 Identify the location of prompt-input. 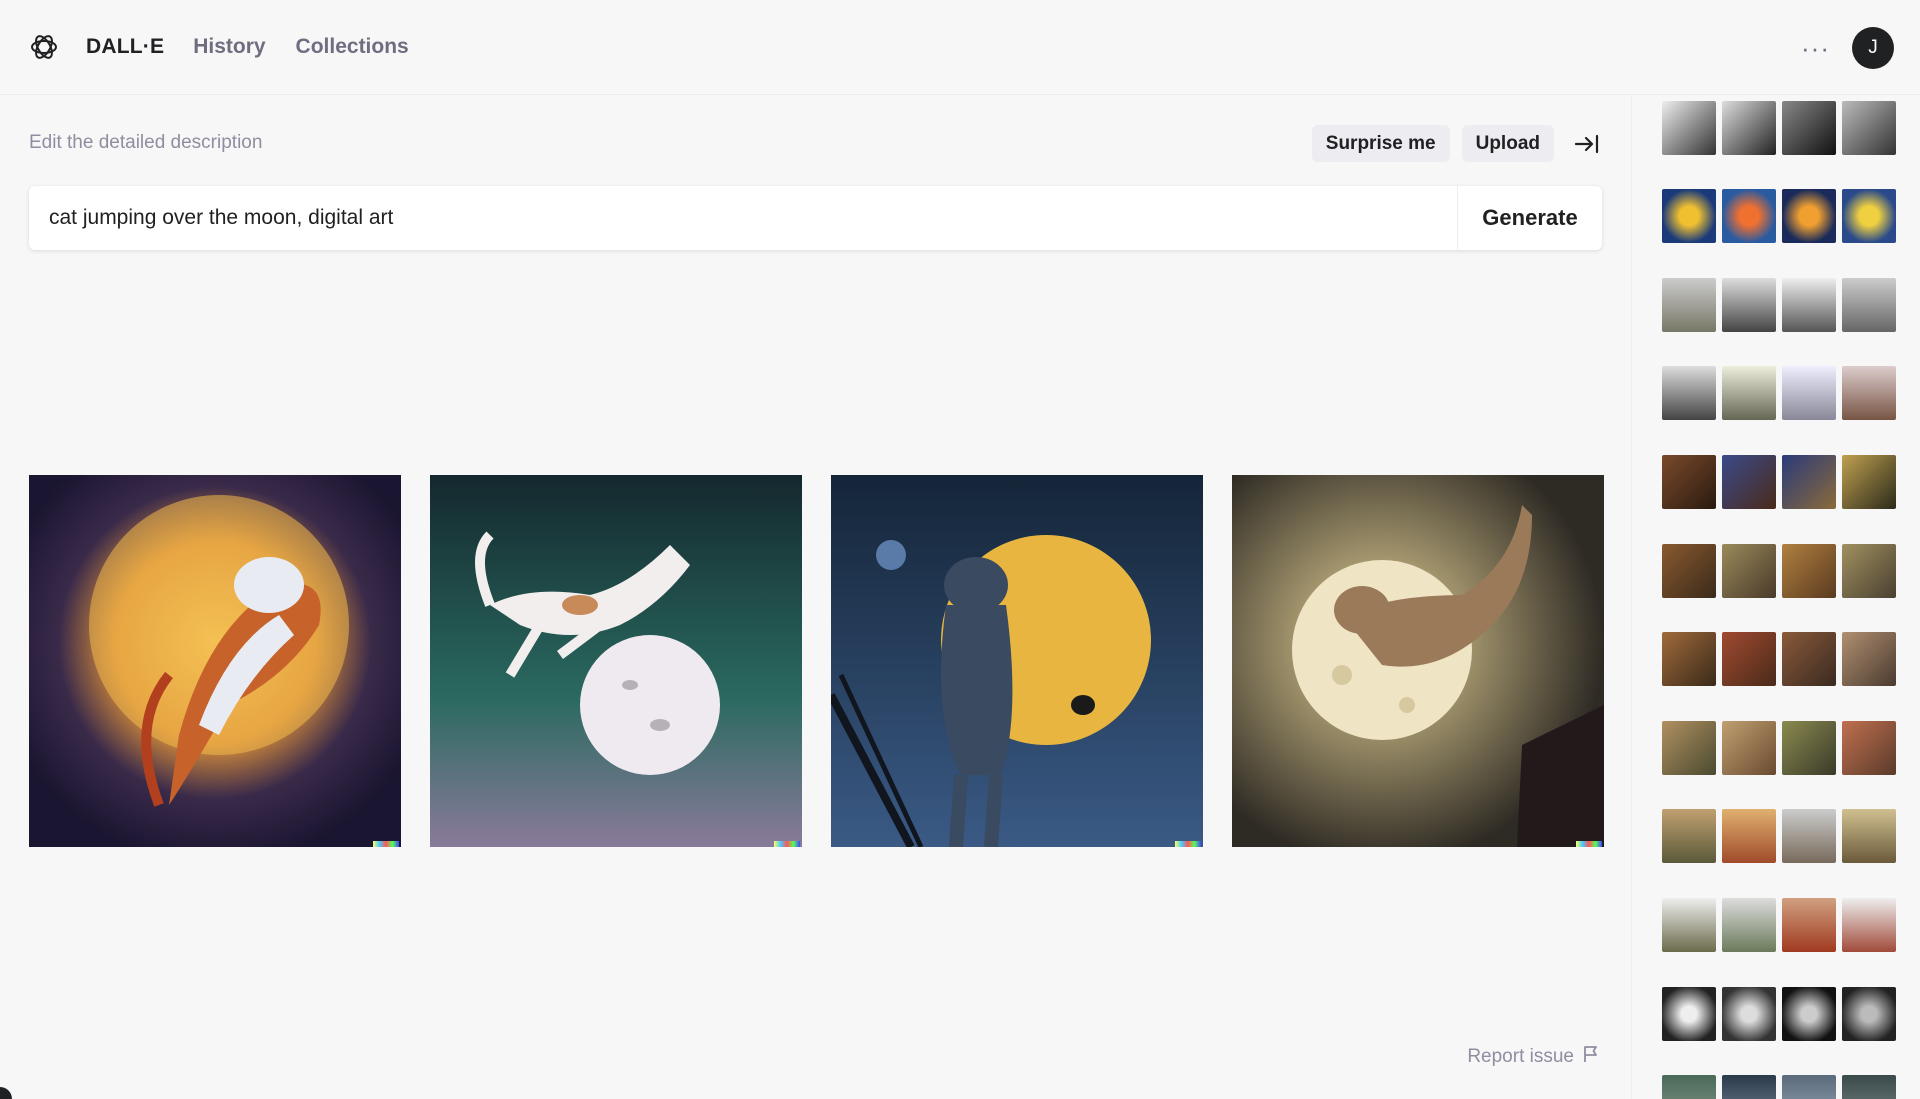
(743, 218).